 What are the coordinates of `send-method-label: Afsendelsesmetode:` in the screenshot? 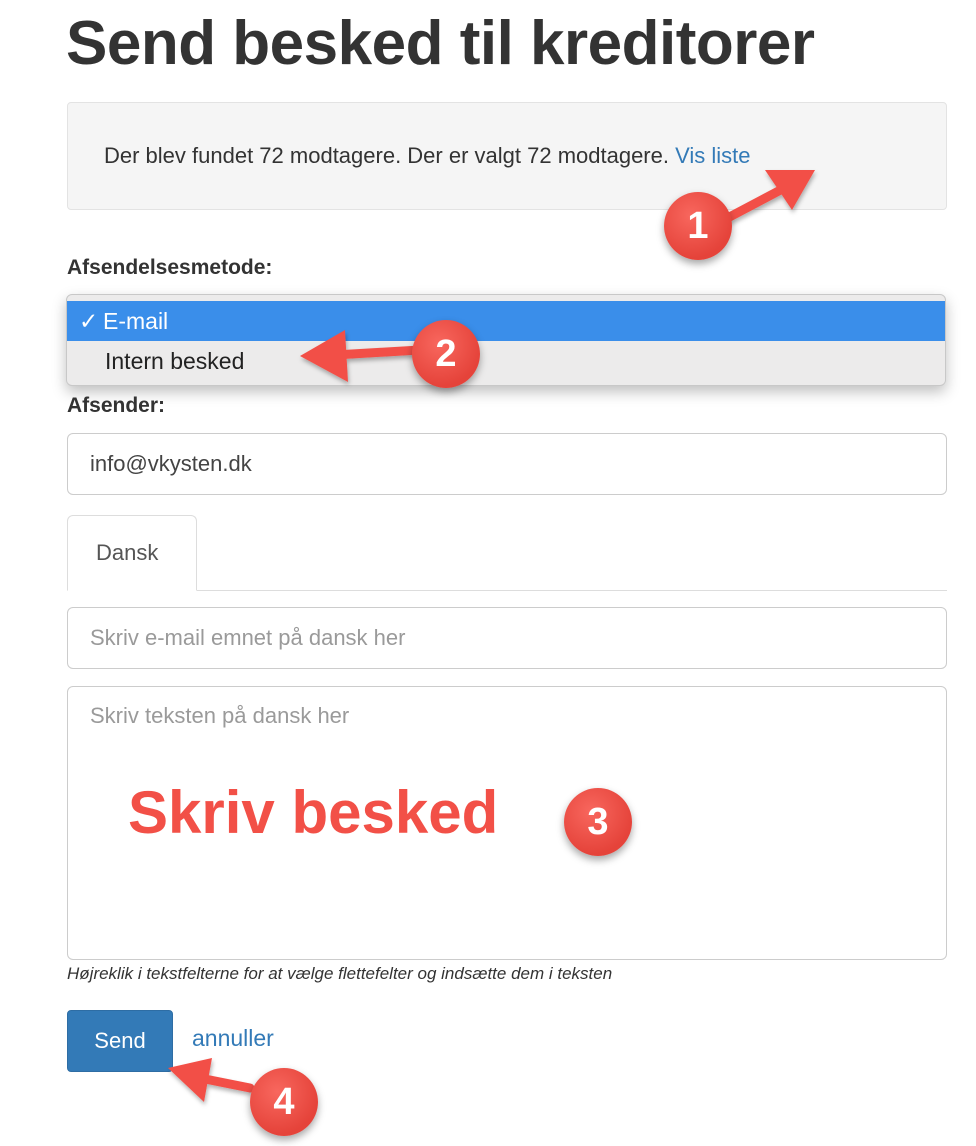 It's located at (170, 267).